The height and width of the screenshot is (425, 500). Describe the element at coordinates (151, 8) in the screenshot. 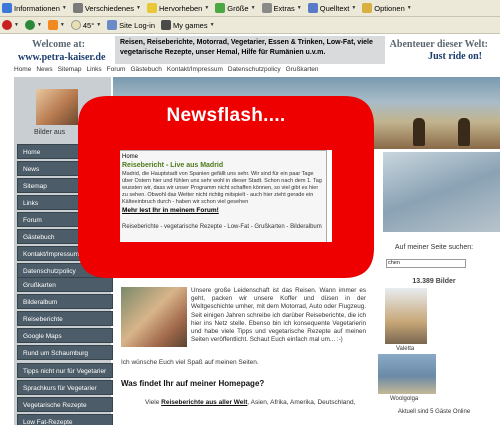

I see `highlight-icon` at that location.